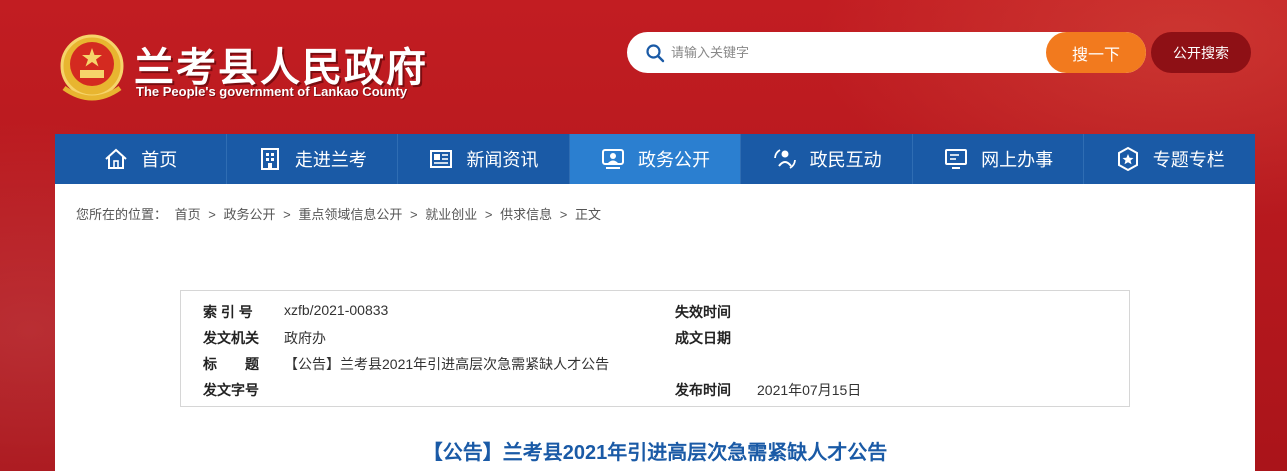 This screenshot has width=1287, height=471. What do you see at coordinates (526, 214) in the screenshot?
I see `breadcrumb-link-supply-demand: 供求信息` at bounding box center [526, 214].